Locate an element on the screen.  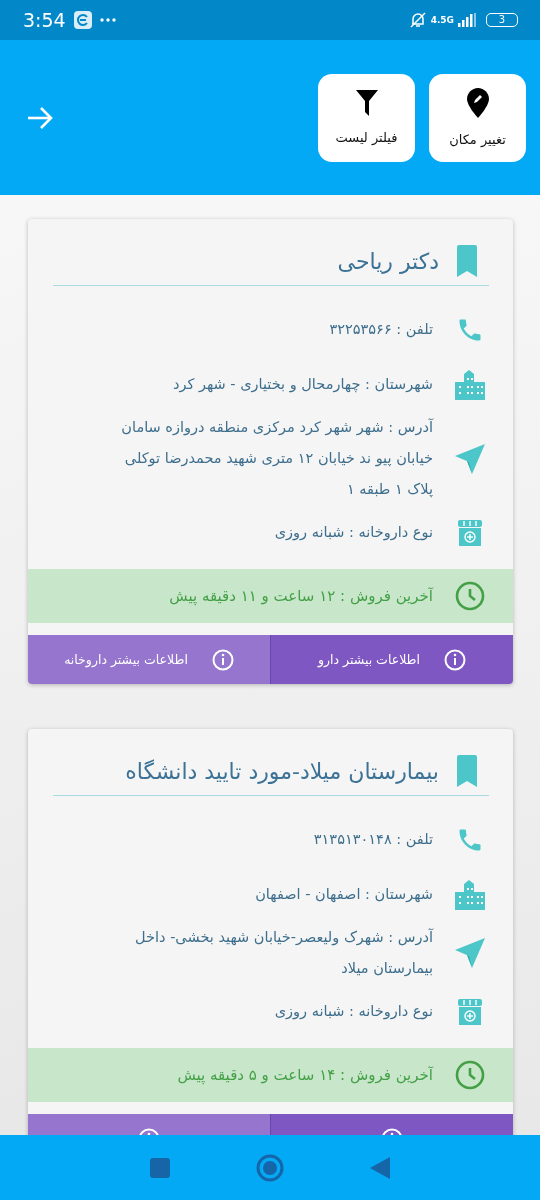
home-icon is located at coordinates (270, 1167).